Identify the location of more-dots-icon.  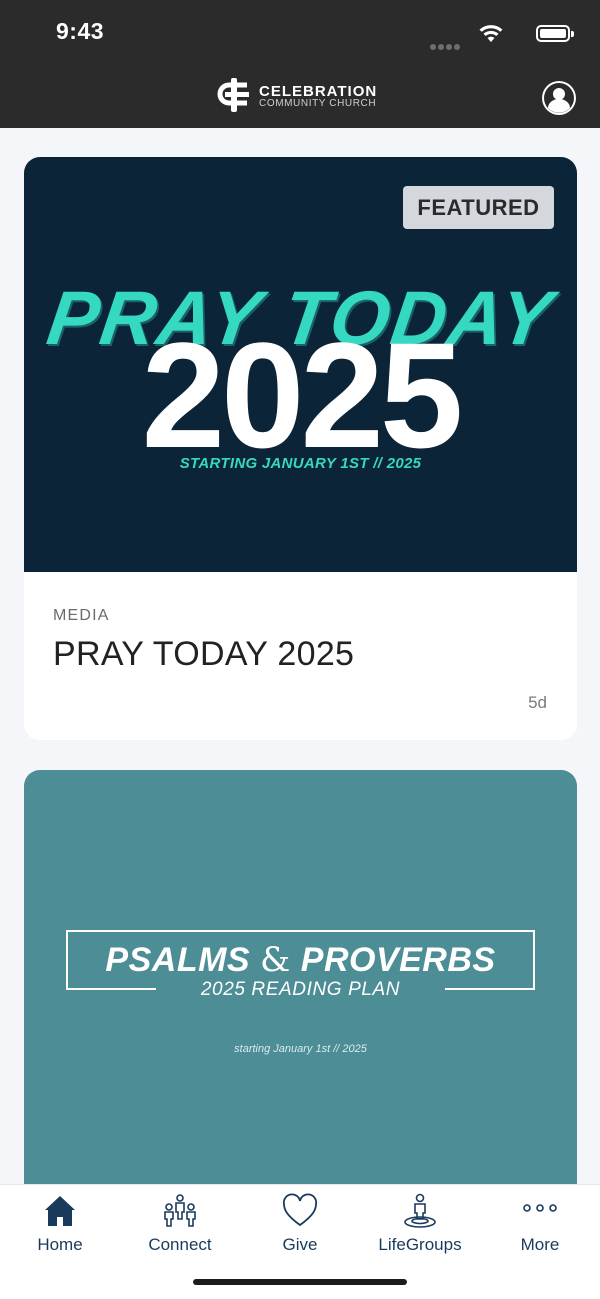
(540, 1208).